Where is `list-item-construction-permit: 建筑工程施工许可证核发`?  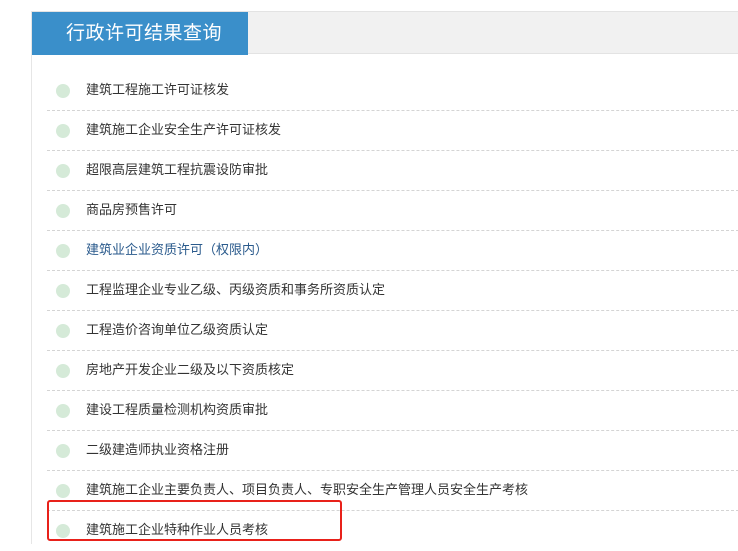 list-item-construction-permit: 建筑工程施工许可证核发 is located at coordinates (392, 91).